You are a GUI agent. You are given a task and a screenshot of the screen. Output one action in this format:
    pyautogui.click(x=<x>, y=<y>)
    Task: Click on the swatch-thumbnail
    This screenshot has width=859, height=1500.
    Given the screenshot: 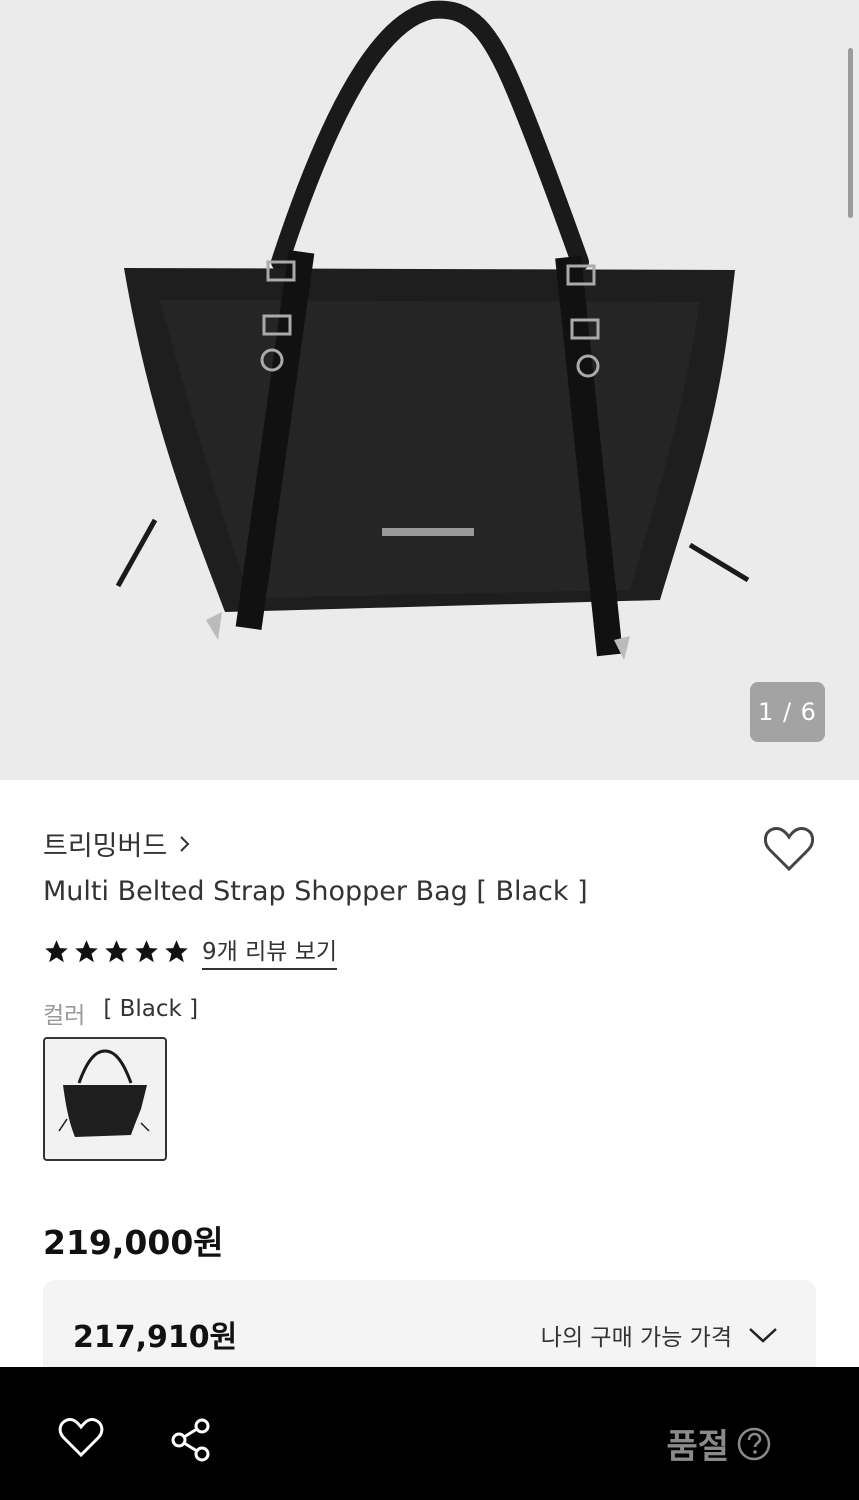 What is the action you would take?
    pyautogui.click(x=104, y=1093)
    